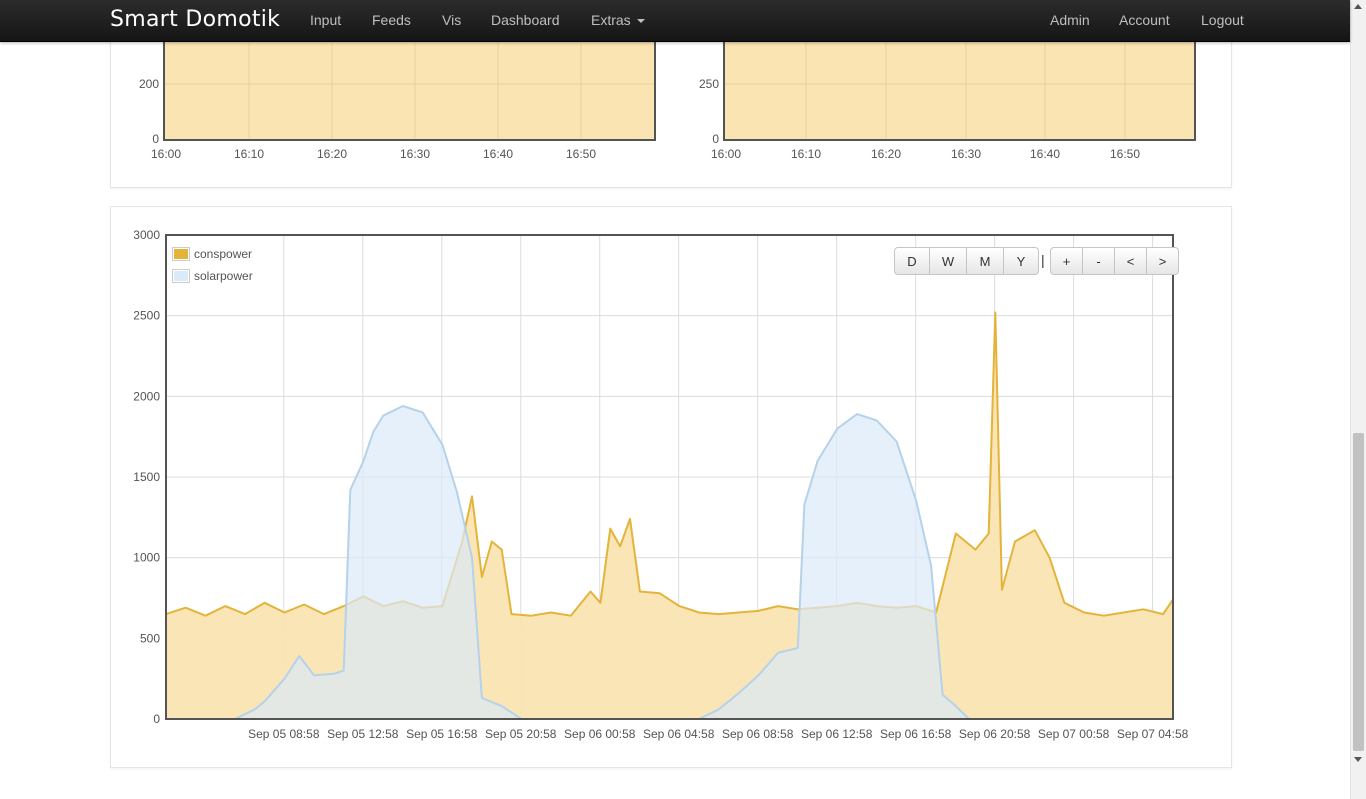 This screenshot has width=1366, height=799. I want to click on nav-extras-label: Extras, so click(611, 20).